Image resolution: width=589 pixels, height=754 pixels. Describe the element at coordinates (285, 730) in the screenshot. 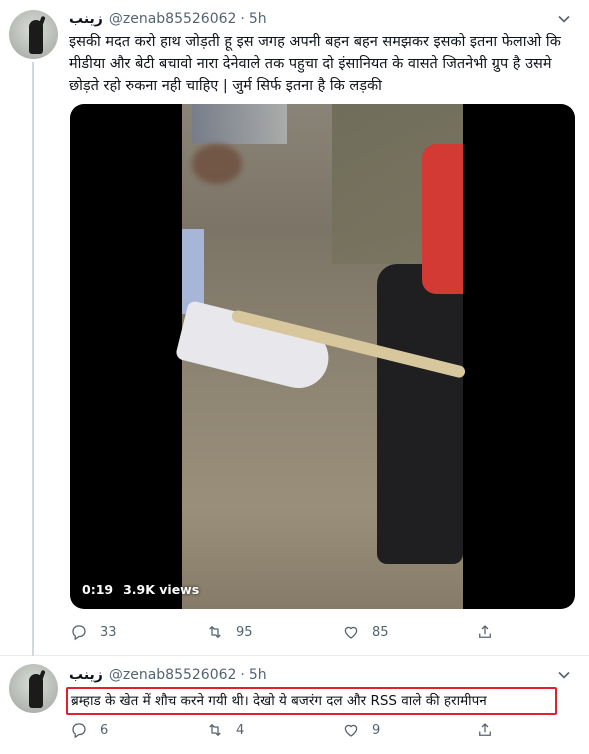

I see `tweet-actions: 6 4 9` at that location.